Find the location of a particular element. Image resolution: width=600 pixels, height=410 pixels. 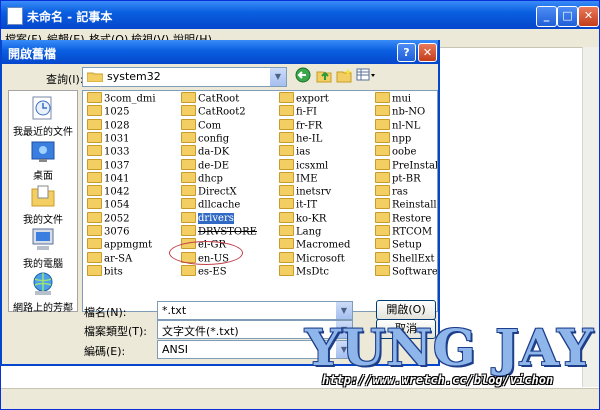

dialog-close-button: ✕ is located at coordinates (427, 52).